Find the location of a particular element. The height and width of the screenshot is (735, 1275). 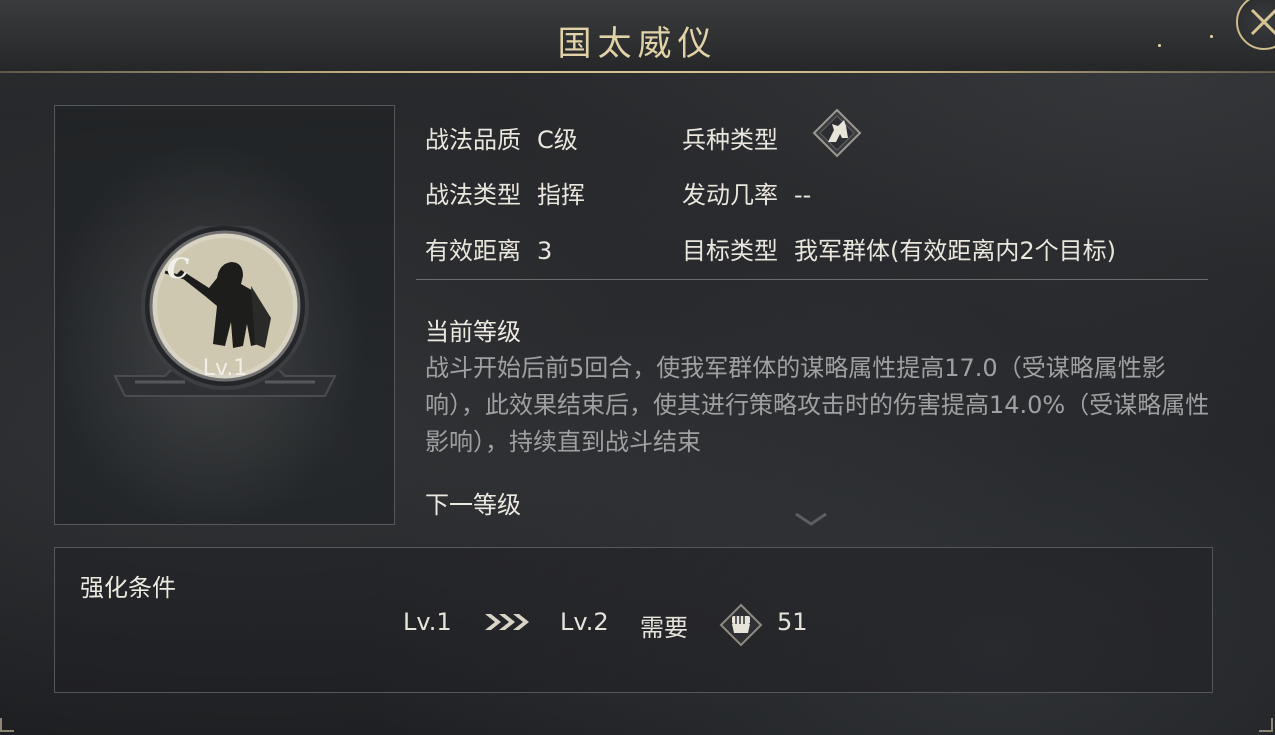

target-row: 目标类型 我军群体(有效距离内2个目标) is located at coordinates (899, 248).